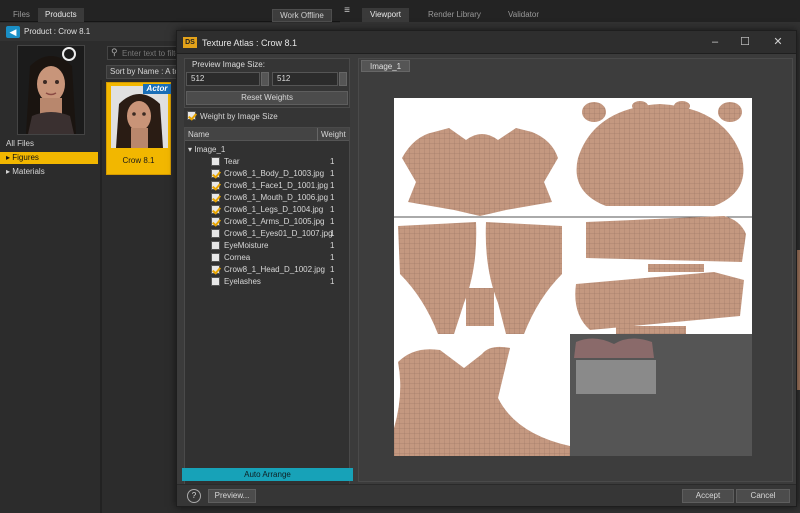  Describe the element at coordinates (21, 15) in the screenshot. I see `tab-files: Files` at that location.